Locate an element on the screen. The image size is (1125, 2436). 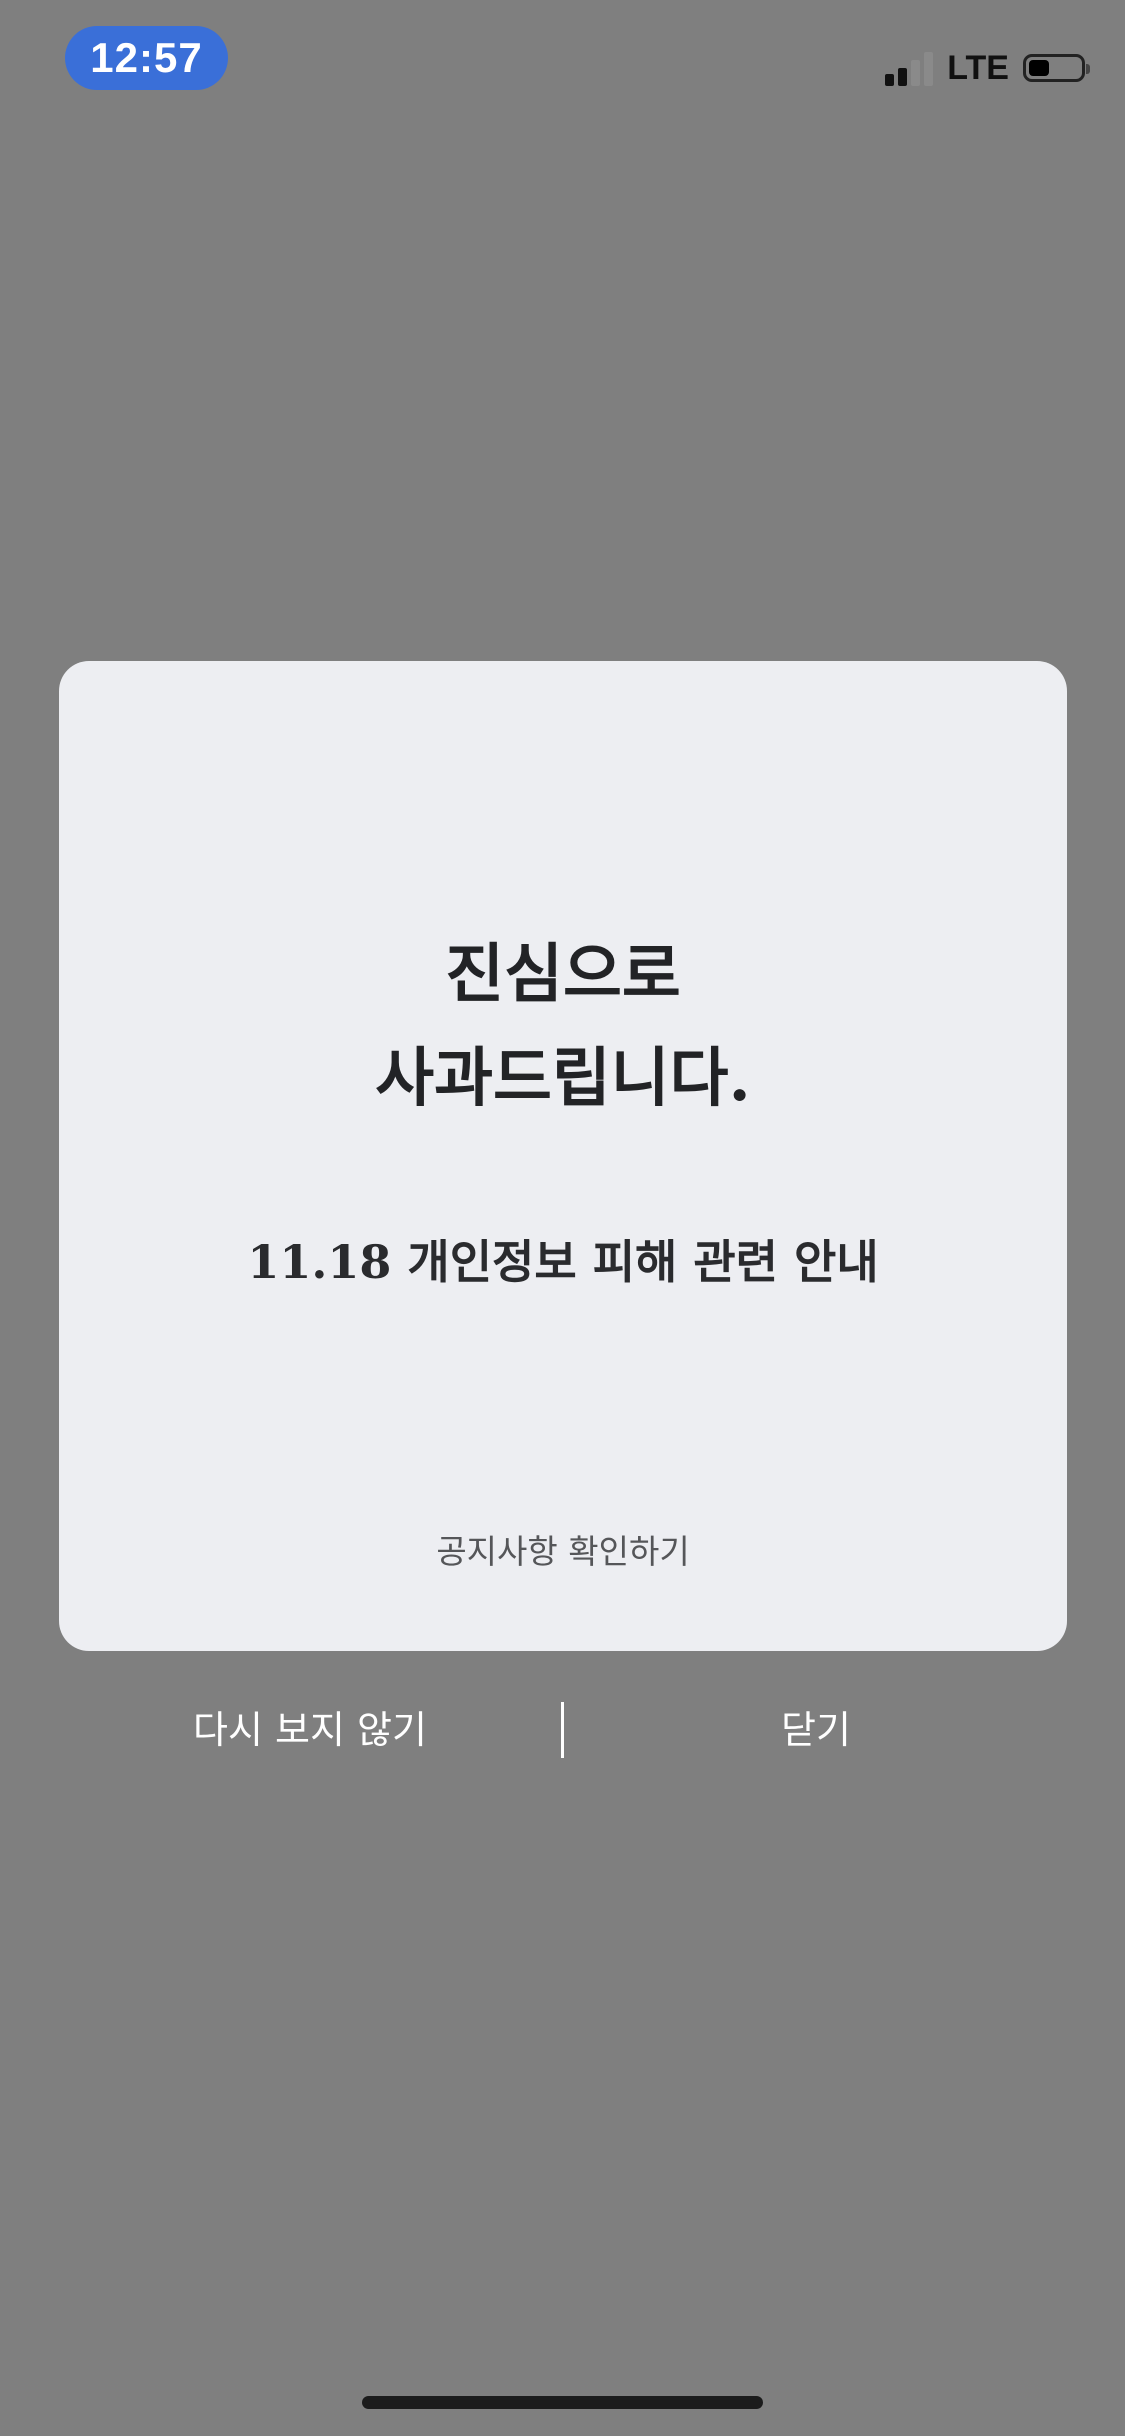
headline-line-2: 사과드립니다. is located at coordinates (563, 1078).